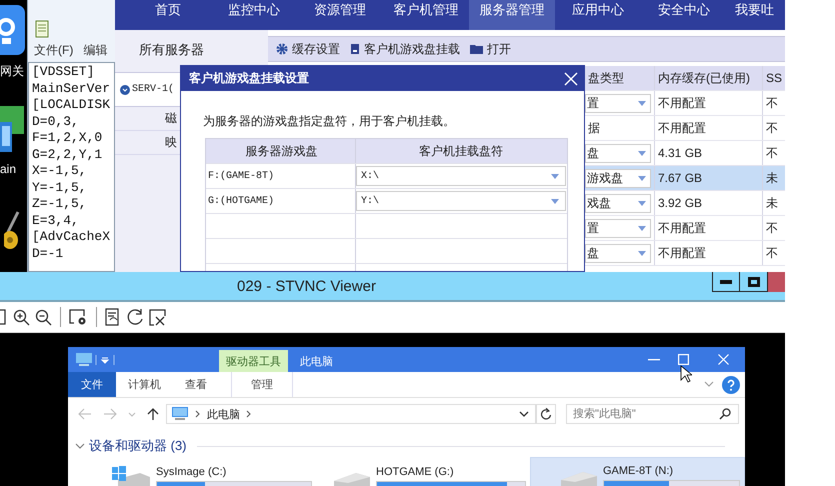 This screenshot has width=835, height=486. What do you see at coordinates (709, 203) in the screenshot?
I see `table-cell: 3.92 GB` at bounding box center [709, 203].